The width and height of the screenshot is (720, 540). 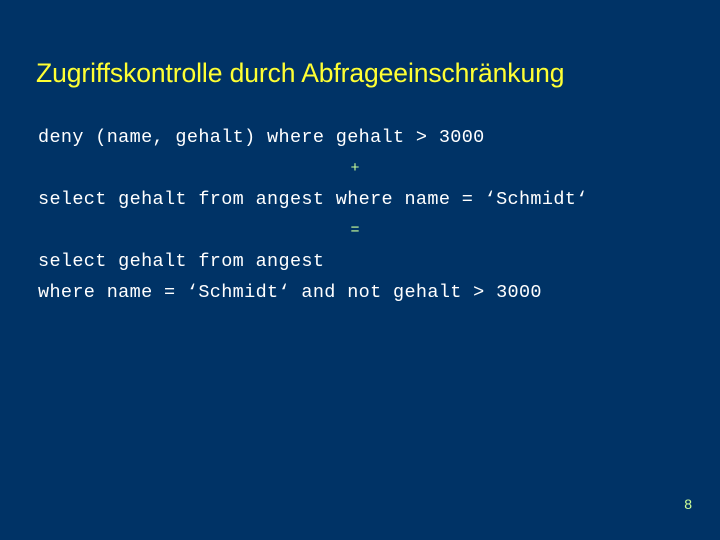 I want to click on operator-equals: =, so click(x=355, y=230).